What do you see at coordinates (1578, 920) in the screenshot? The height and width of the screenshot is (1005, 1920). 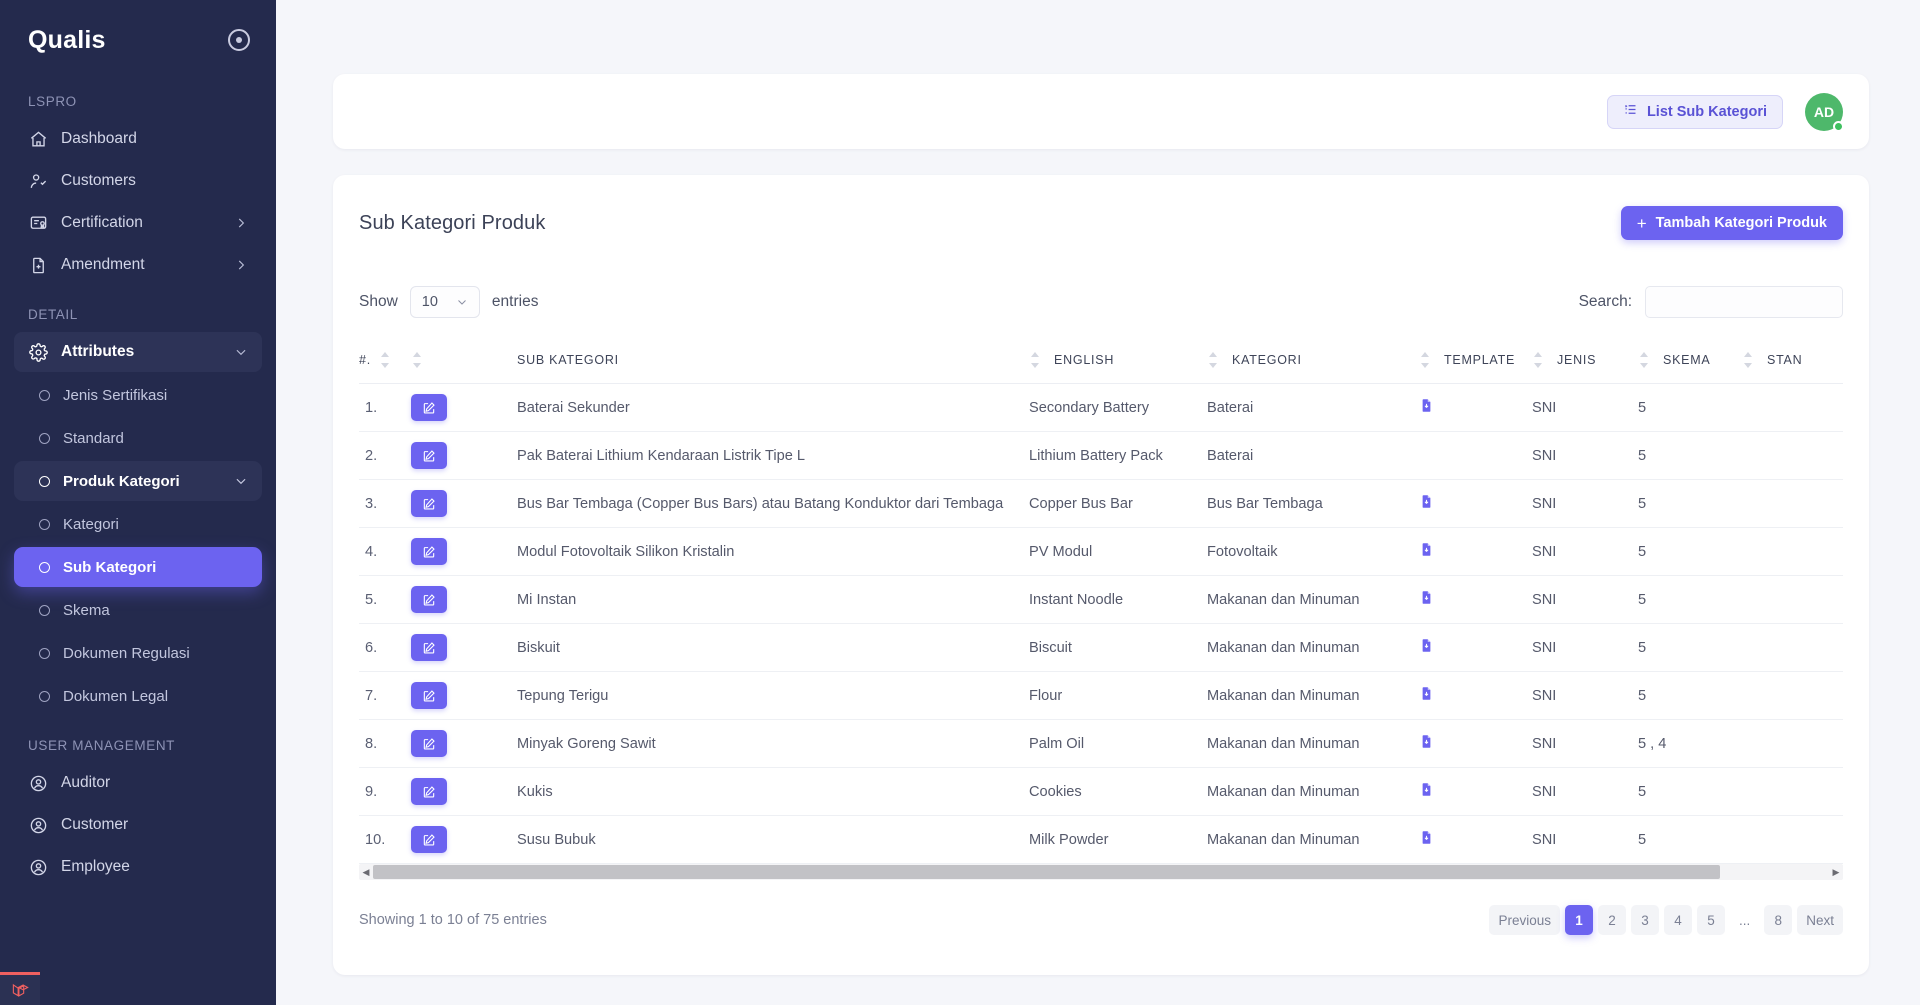 I see `pagination-1: 1` at bounding box center [1578, 920].